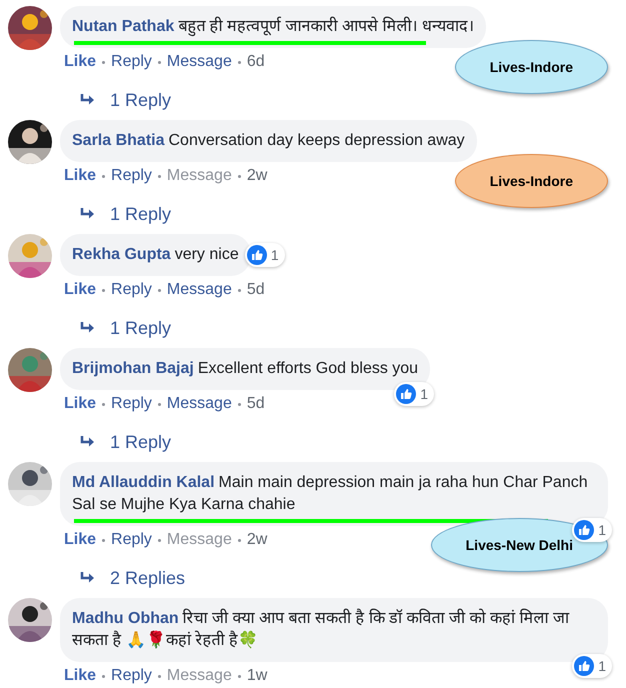  What do you see at coordinates (245, 369) in the screenshot?
I see `comment-text: Brijmohan Bajaj Excellent efforts God bless you` at bounding box center [245, 369].